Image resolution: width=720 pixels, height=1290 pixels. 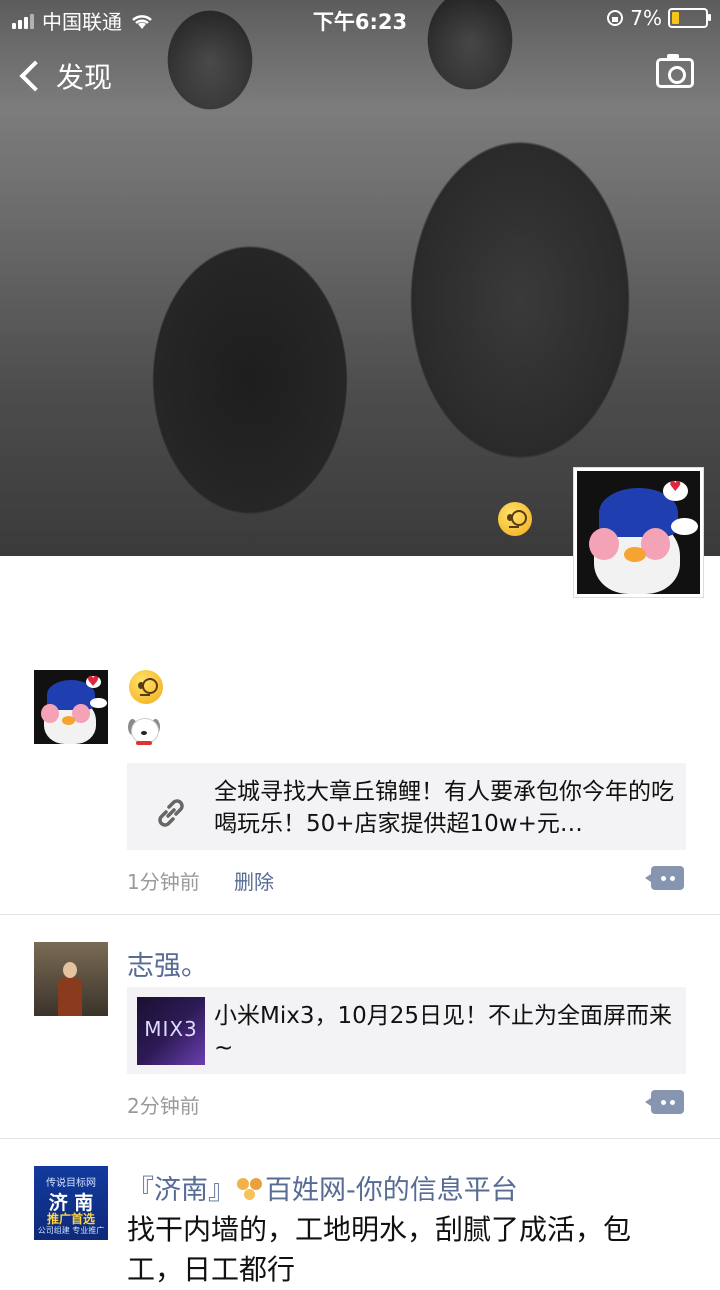 What do you see at coordinates (391, 1190) in the screenshot?
I see `author-suffix: 百姓网-你的信息平台` at bounding box center [391, 1190].